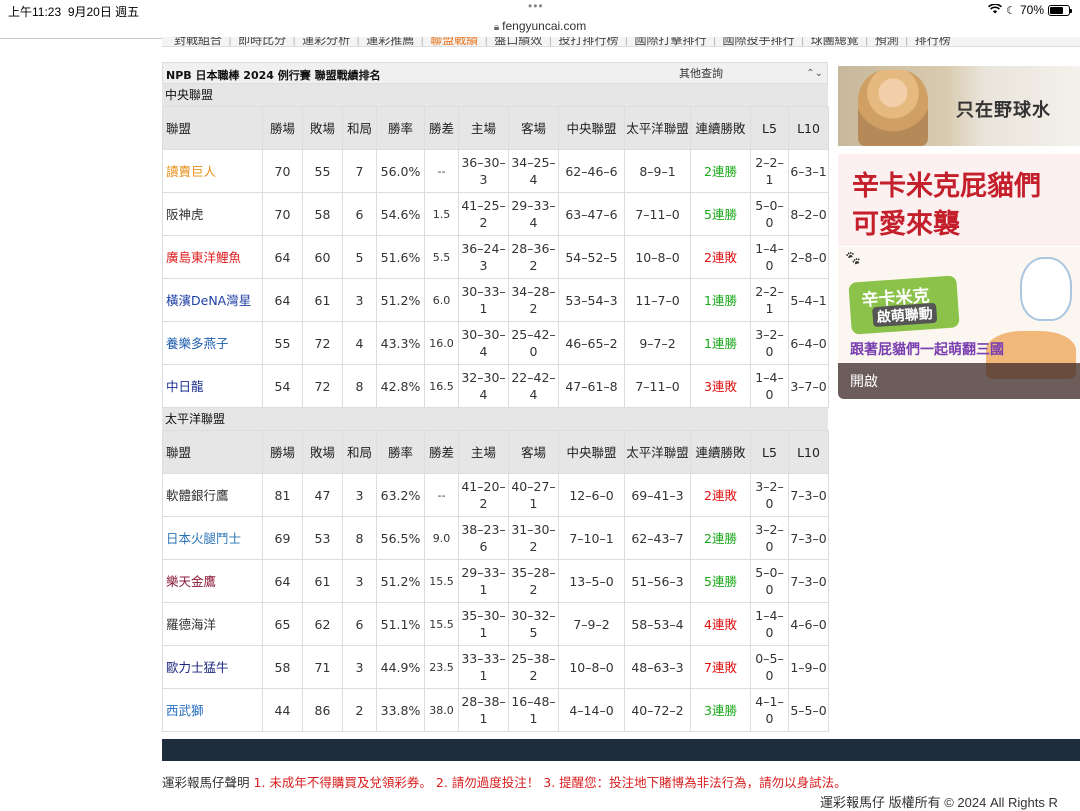  What do you see at coordinates (893, 108) in the screenshot?
I see `ad-person-image` at bounding box center [893, 108].